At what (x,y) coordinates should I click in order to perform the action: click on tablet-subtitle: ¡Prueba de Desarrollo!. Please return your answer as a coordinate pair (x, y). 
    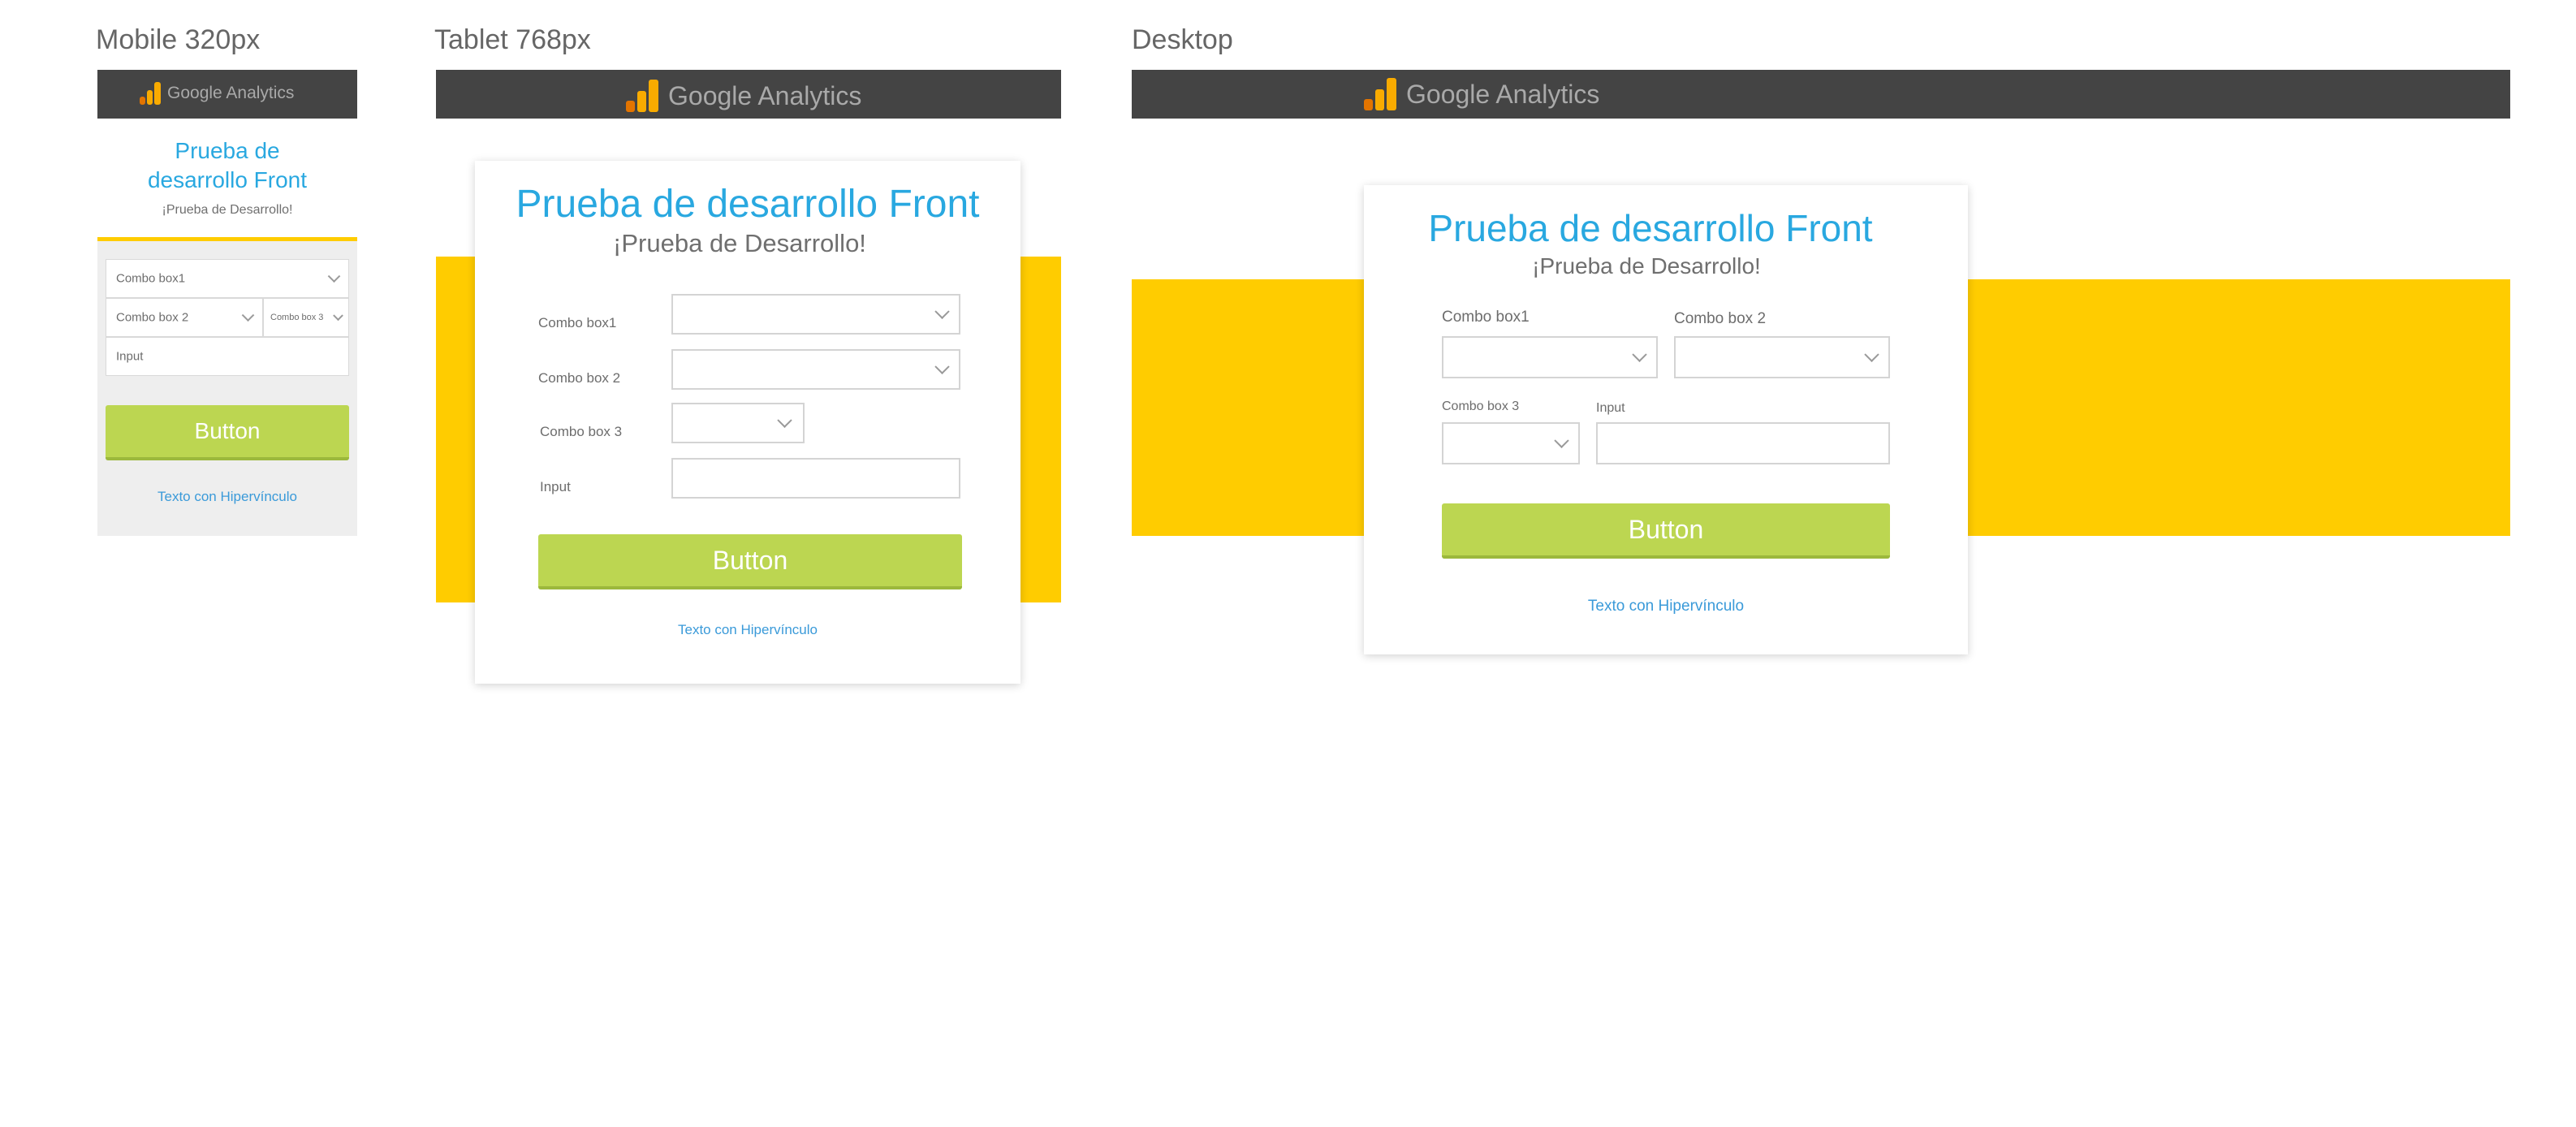
    Looking at the image, I should click on (739, 243).